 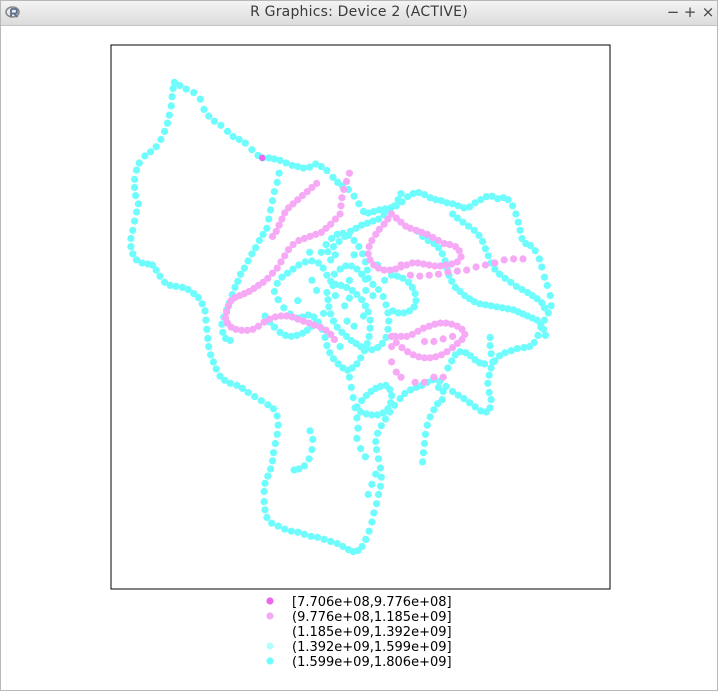 What do you see at coordinates (372, 662) in the screenshot?
I see `legend-label: (1.599e+09,1.806e+09]` at bounding box center [372, 662].